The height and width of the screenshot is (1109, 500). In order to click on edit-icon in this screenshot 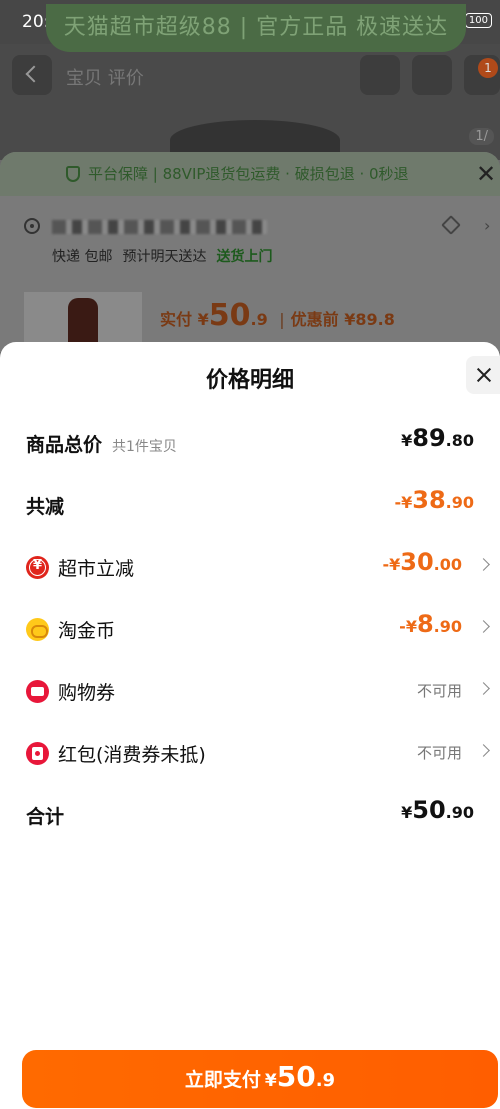, I will do `click(451, 225)`.